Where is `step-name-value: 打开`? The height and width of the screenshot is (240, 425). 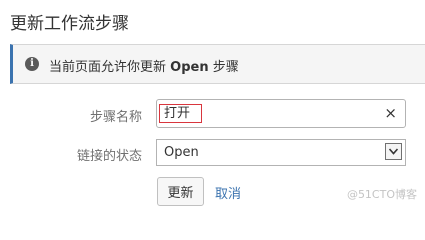 step-name-value: 打开 is located at coordinates (180, 113).